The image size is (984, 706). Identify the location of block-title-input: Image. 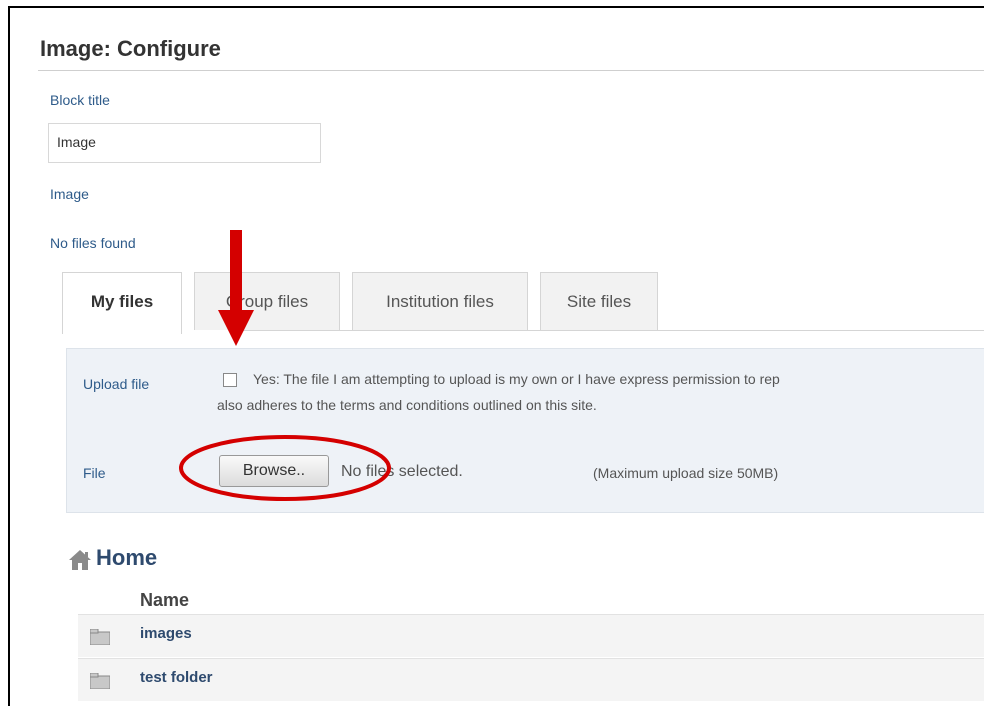
(184, 143).